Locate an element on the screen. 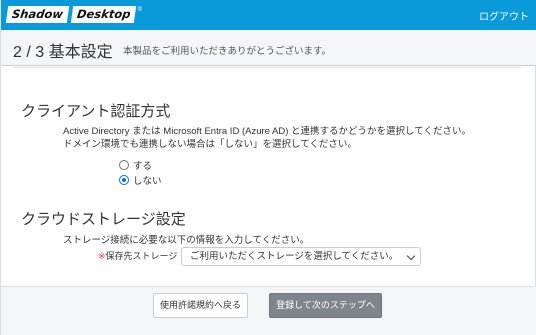 Image resolution: width=536 pixels, height=335 pixels. logo-word-desktop: Desktop is located at coordinates (103, 14).